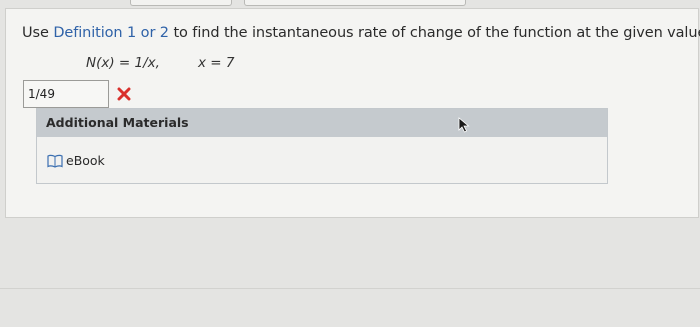  I want to click on ebook-label: eBook, so click(85, 160).